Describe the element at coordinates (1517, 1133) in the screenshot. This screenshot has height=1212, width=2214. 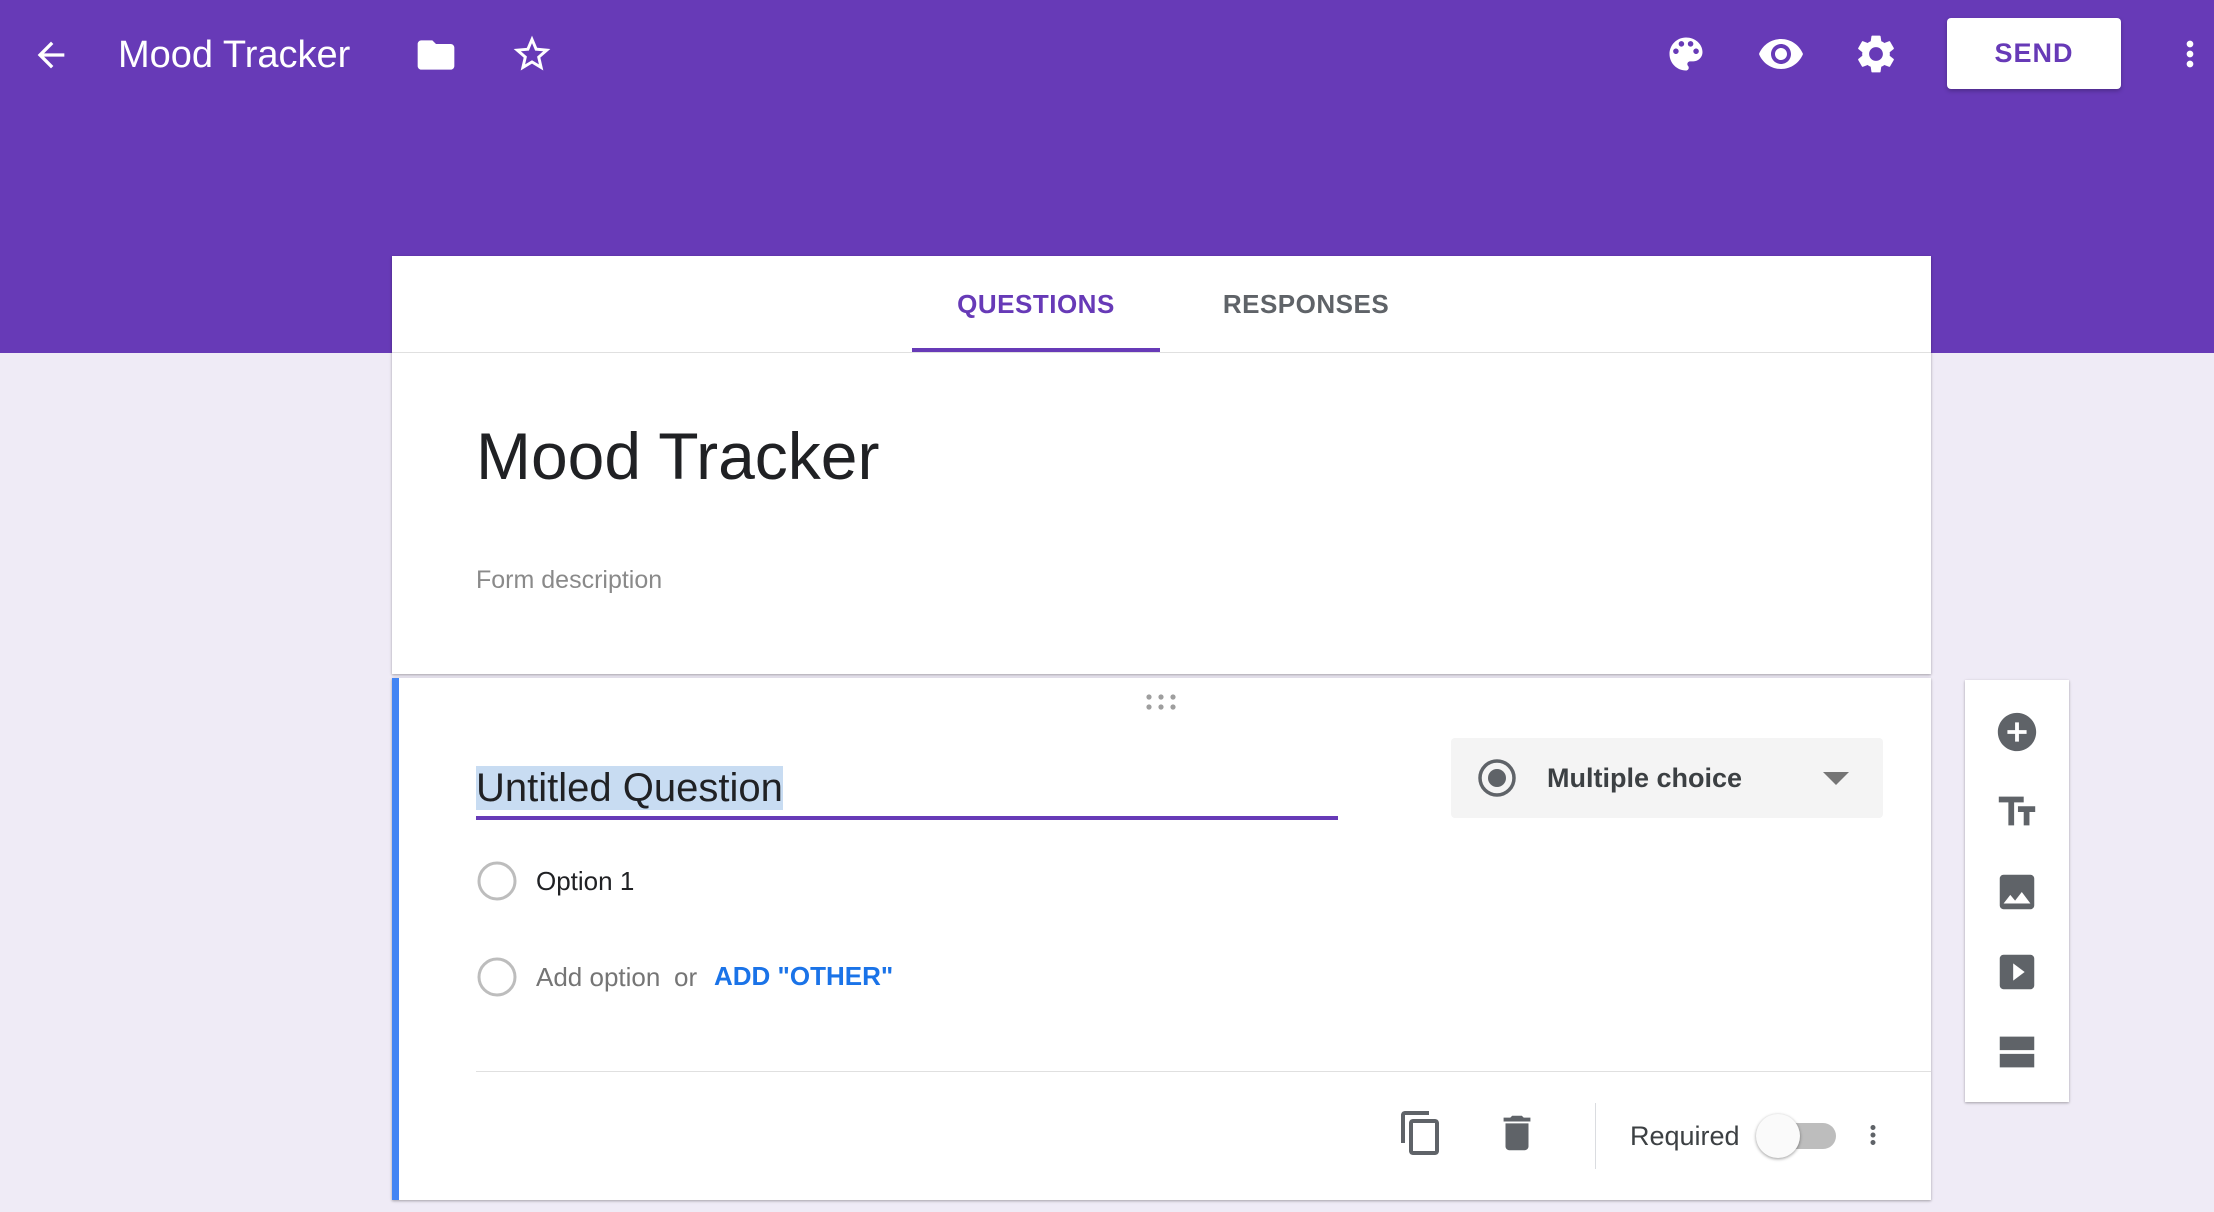
I see `delete-icon` at that location.